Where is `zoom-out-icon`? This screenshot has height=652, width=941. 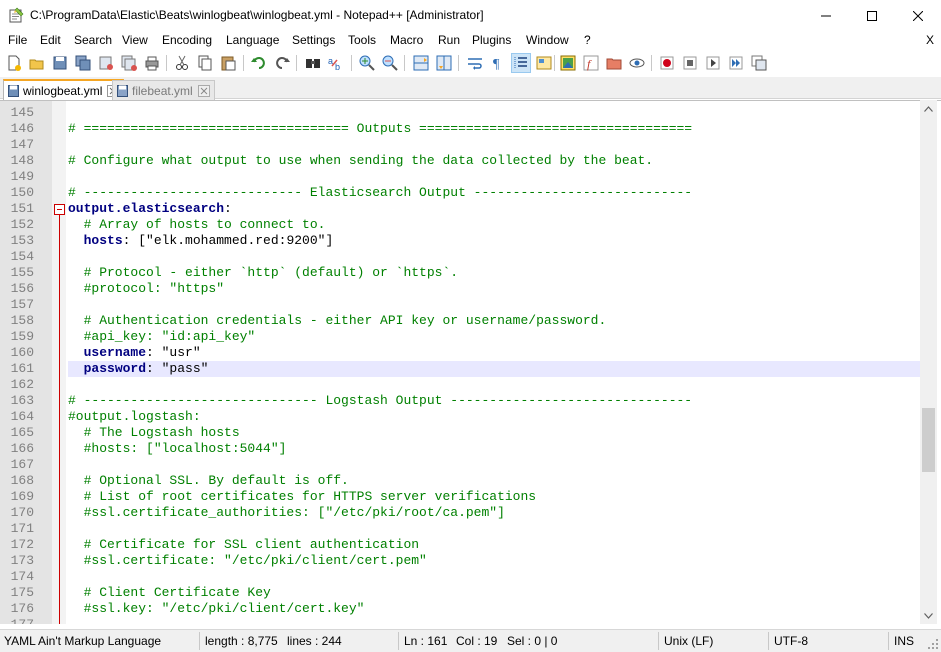 zoom-out-icon is located at coordinates (390, 63).